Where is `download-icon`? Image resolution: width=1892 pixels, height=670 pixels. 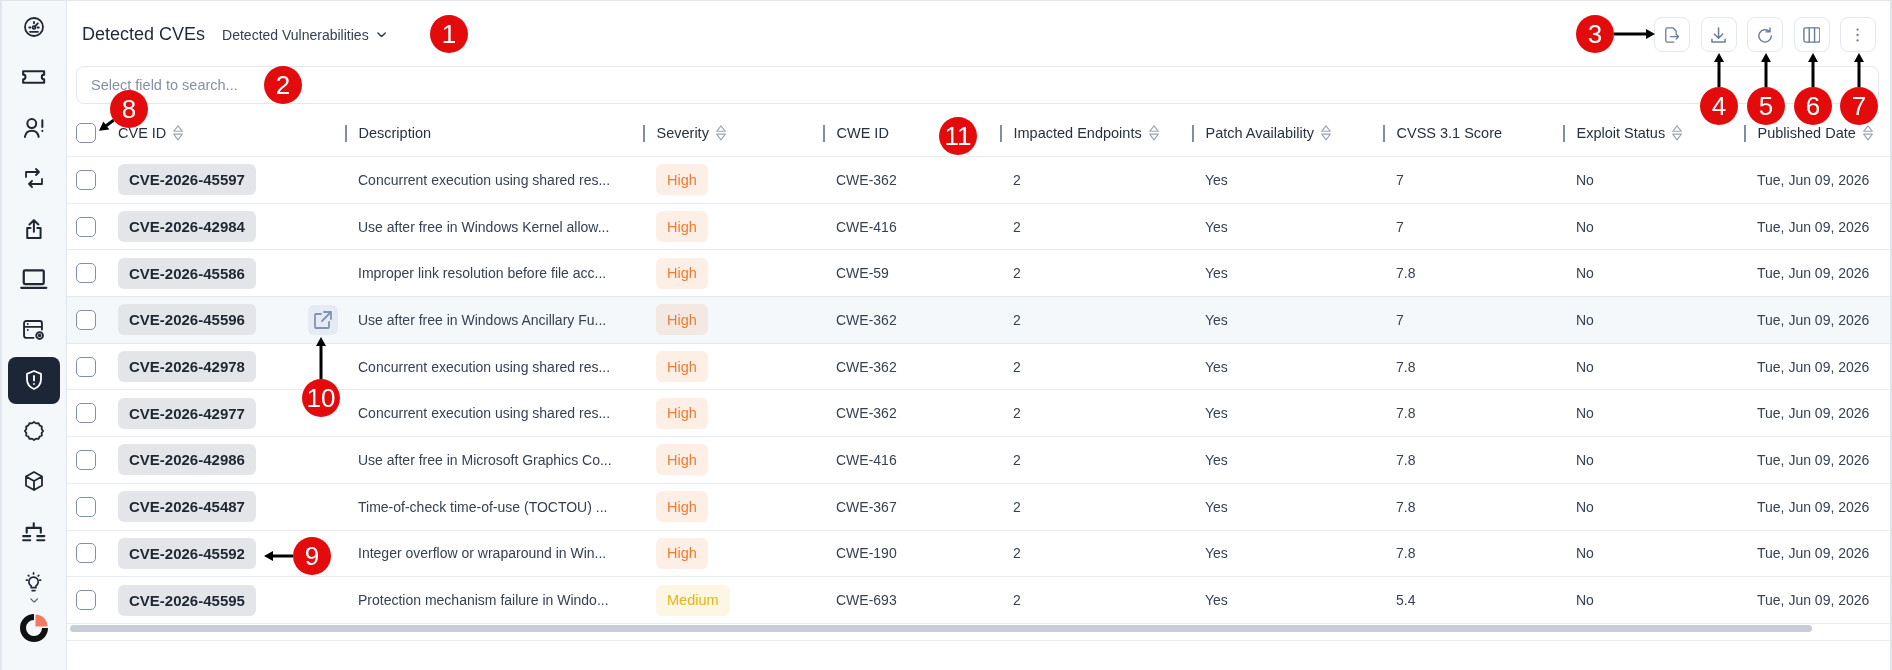 download-icon is located at coordinates (1718, 34).